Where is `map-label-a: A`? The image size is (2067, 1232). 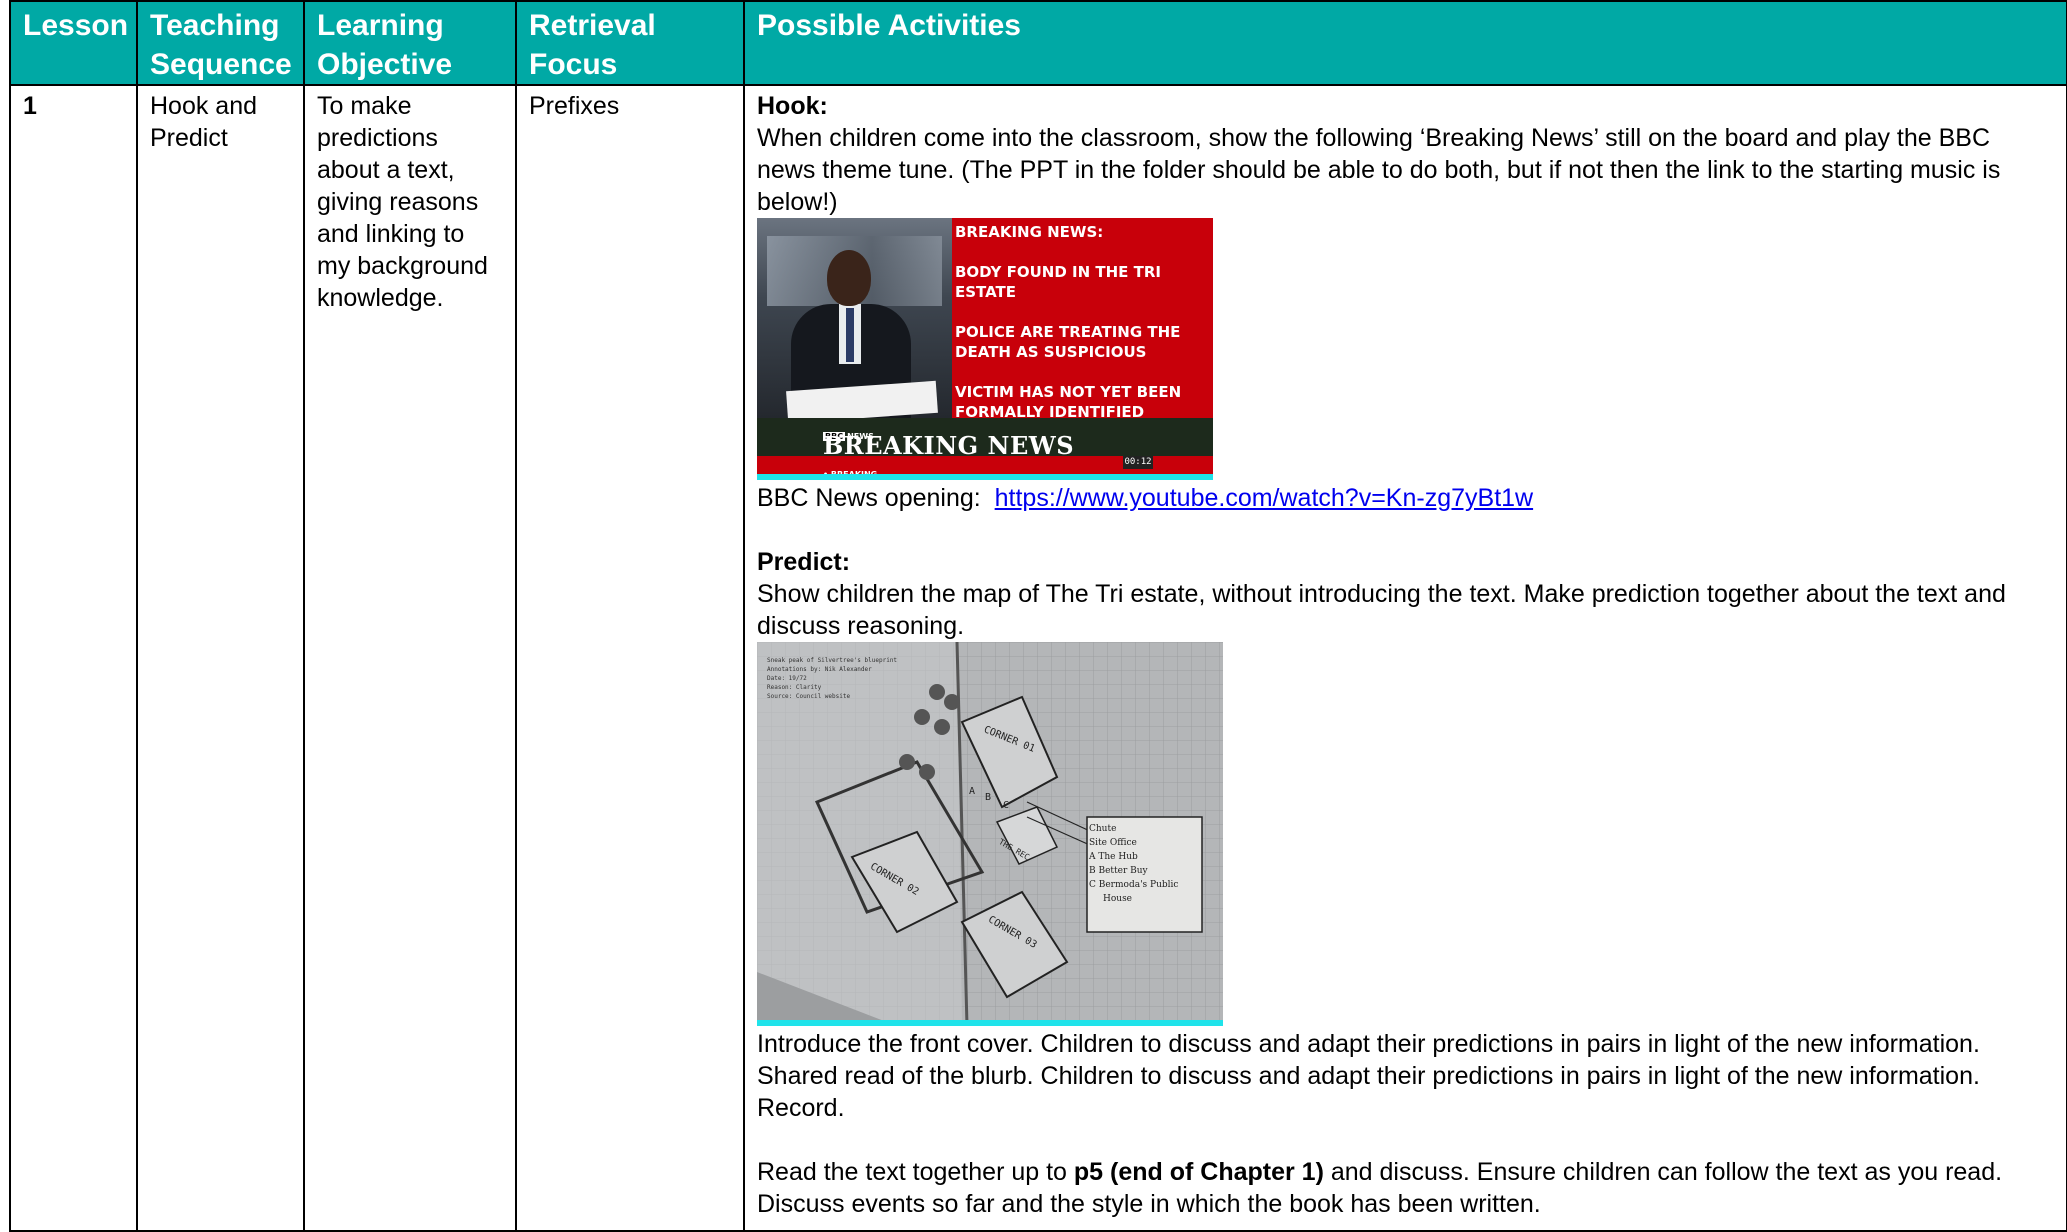 map-label-a: A is located at coordinates (972, 791).